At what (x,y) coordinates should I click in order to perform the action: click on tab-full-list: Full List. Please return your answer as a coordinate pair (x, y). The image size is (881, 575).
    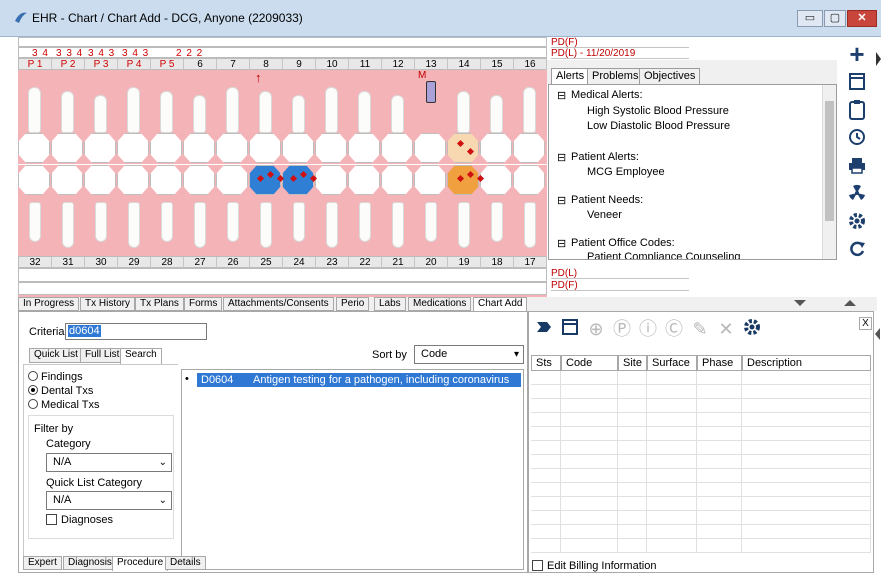
    Looking at the image, I should click on (102, 355).